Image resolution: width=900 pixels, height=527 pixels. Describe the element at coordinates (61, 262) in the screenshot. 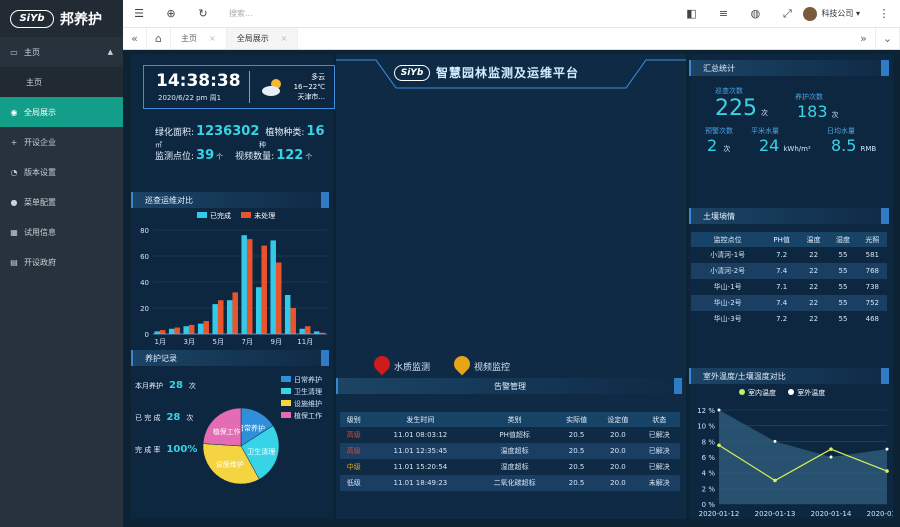

I see `sidebar-item-open-gov: ▤ 开设政府` at that location.